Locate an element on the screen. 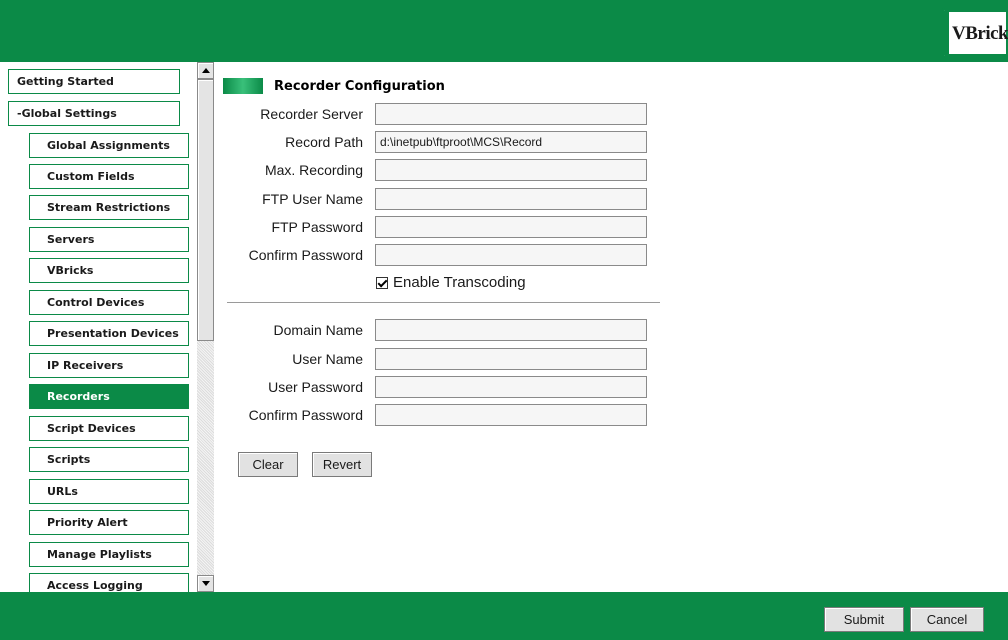 The width and height of the screenshot is (1008, 640). logo-text: VBrick is located at coordinates (980, 33).